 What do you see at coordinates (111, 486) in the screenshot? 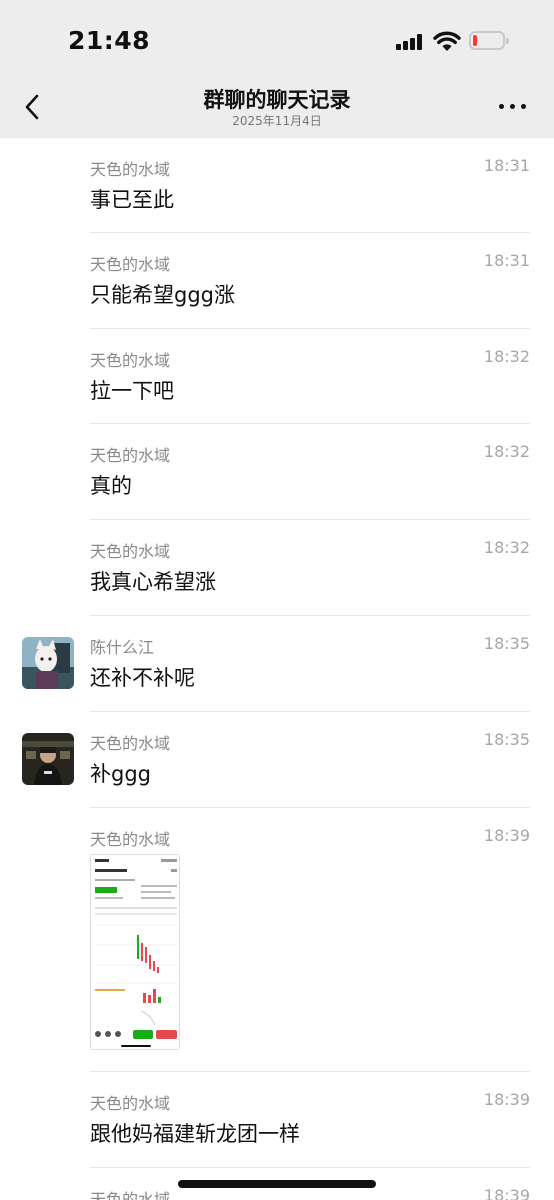
I see `message-text: 真的` at bounding box center [111, 486].